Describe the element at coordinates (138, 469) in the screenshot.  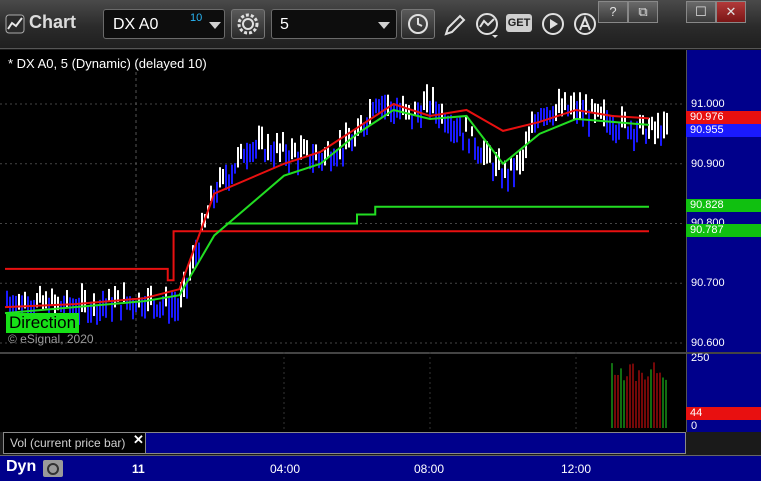
I see `date-tick: 11` at that location.